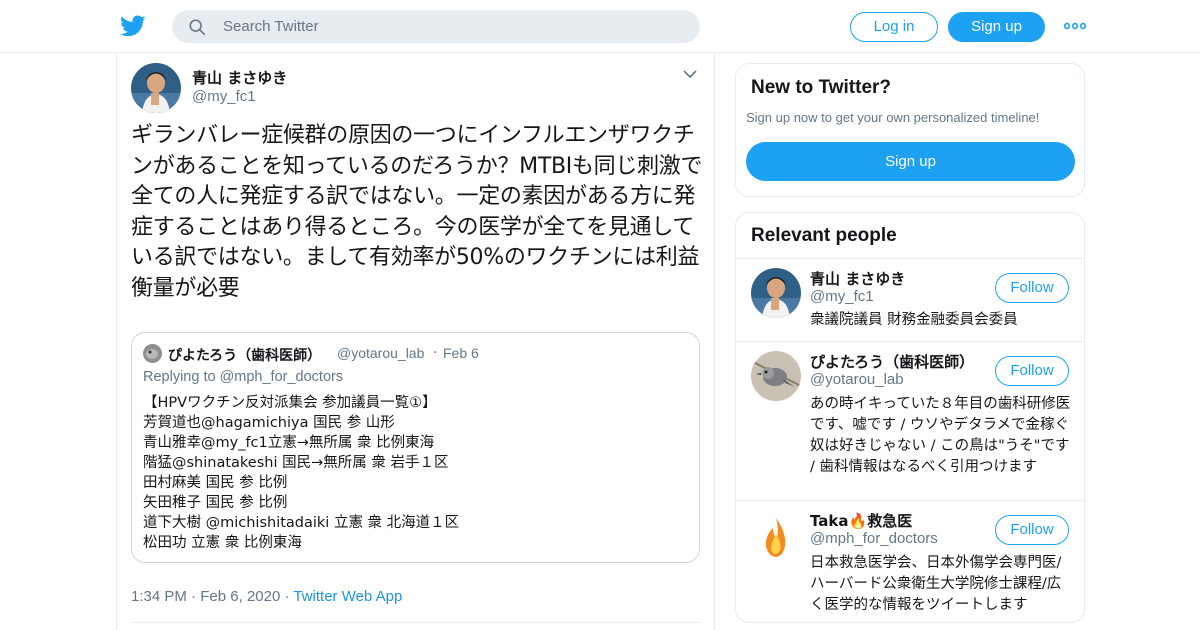 This screenshot has height=630, width=1200. Describe the element at coordinates (301, 523) in the screenshot. I see `quoted-line: 道下大樹 @michishitadaiki 立憲 衆 北海道１区` at that location.